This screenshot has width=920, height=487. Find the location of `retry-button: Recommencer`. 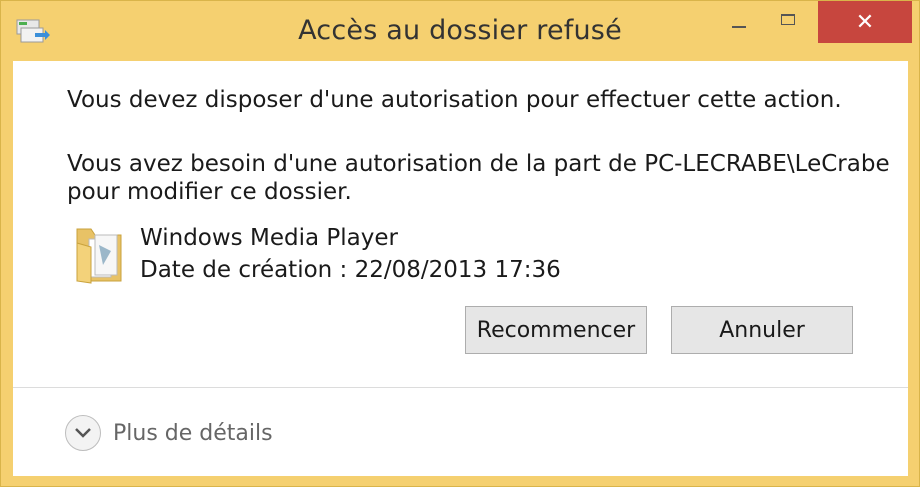

retry-button: Recommencer is located at coordinates (556, 330).